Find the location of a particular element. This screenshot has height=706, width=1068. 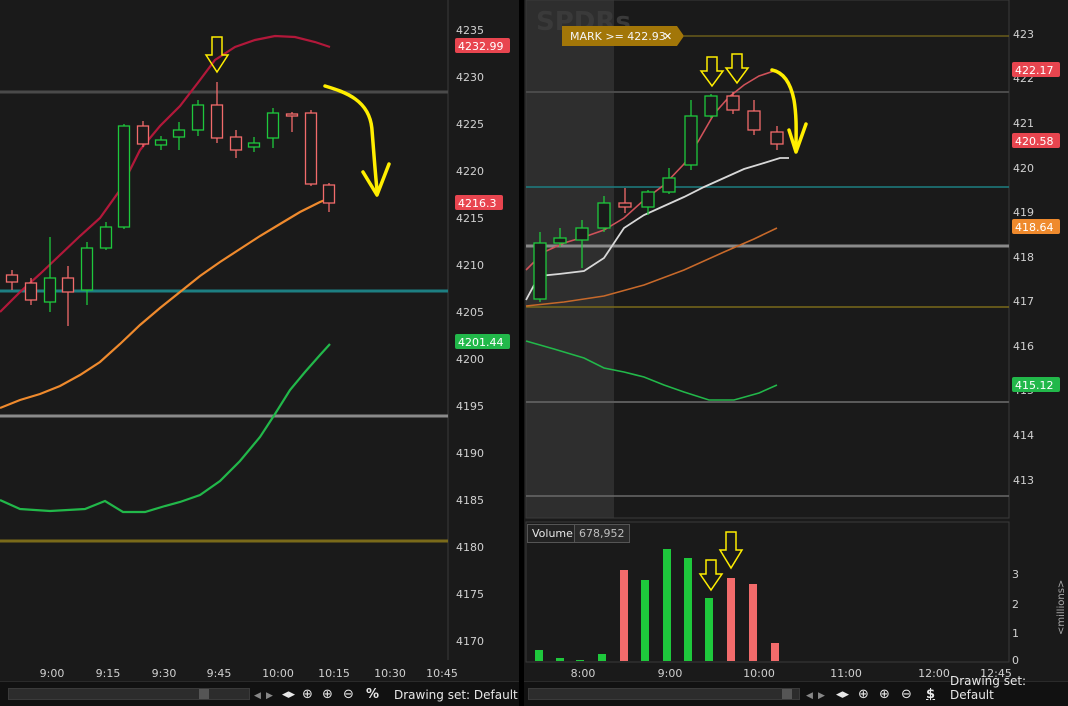

price-axis-label: 4230 is located at coordinates (470, 77).